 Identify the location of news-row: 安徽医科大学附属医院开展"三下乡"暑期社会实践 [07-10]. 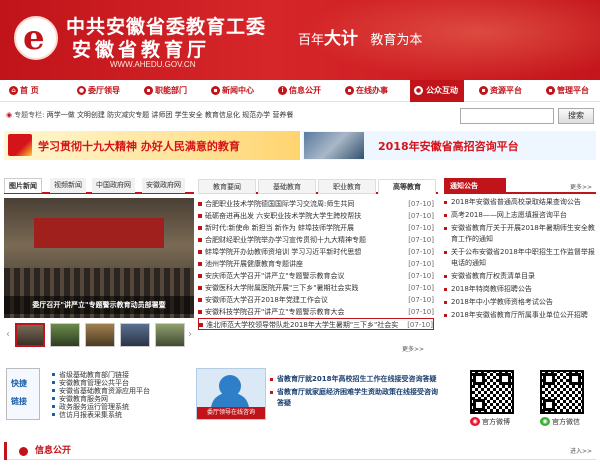
(316, 288).